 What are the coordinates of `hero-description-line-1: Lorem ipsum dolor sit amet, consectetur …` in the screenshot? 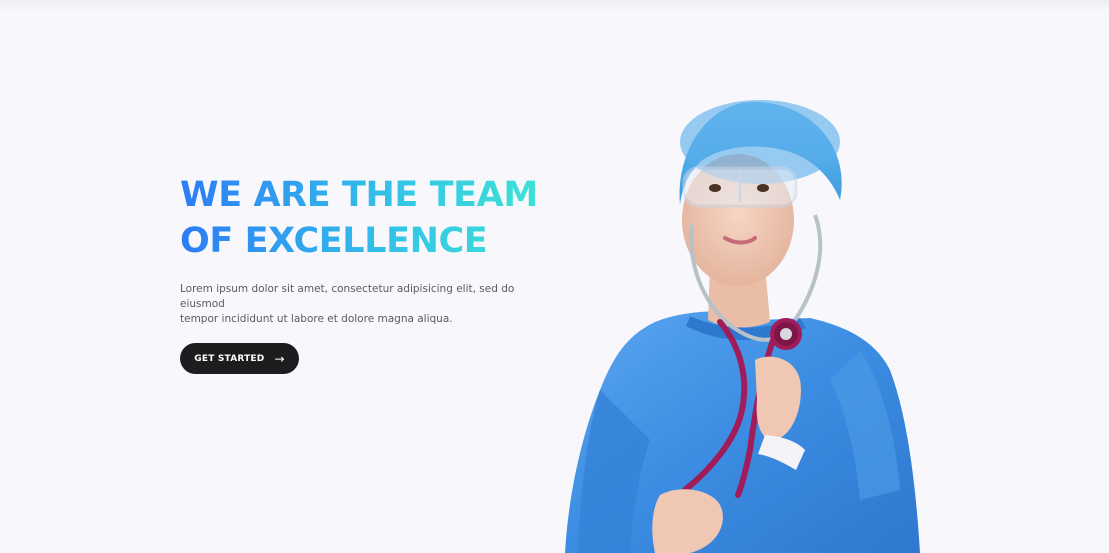 It's located at (347, 296).